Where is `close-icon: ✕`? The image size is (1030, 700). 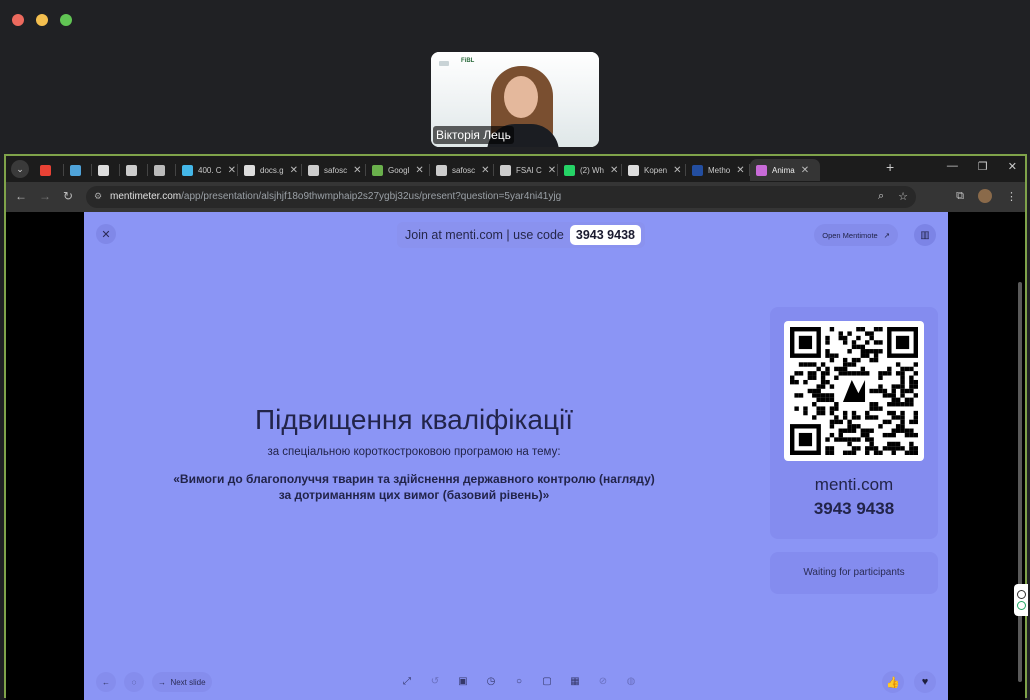 close-icon: ✕ is located at coordinates (1012, 166).